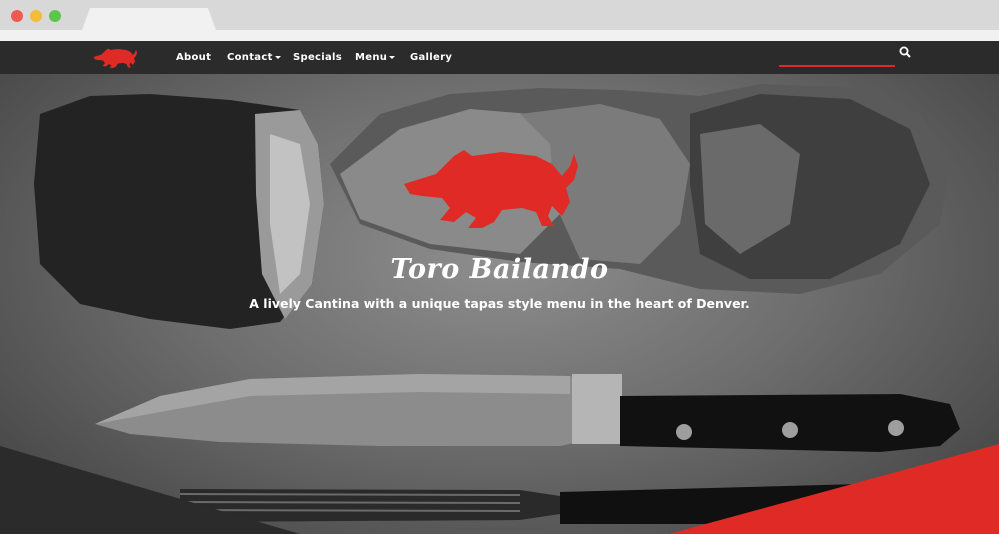  Describe the element at coordinates (55, 16) in the screenshot. I see `maximize-window-button` at that location.